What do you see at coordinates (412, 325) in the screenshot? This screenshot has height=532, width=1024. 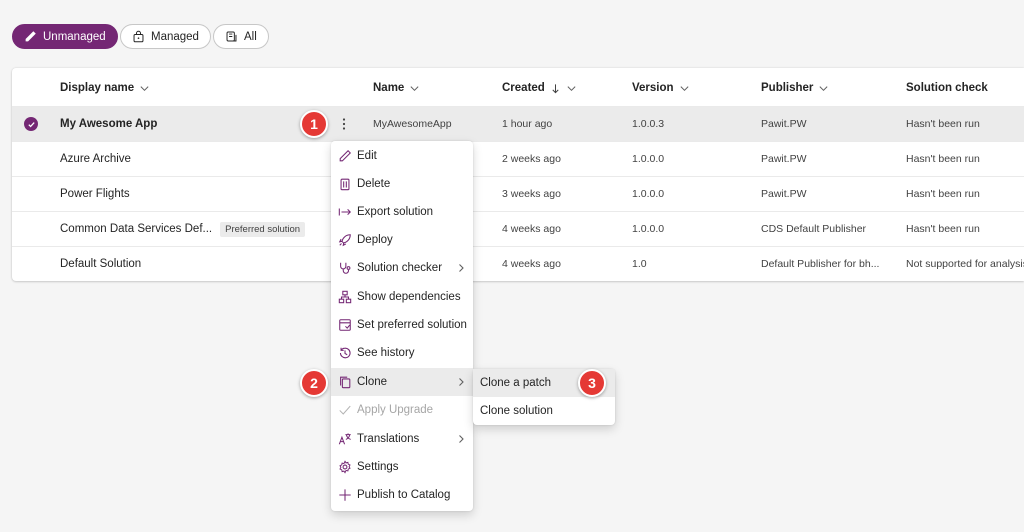 I see `menu-item-label: Set preferred solution` at bounding box center [412, 325].